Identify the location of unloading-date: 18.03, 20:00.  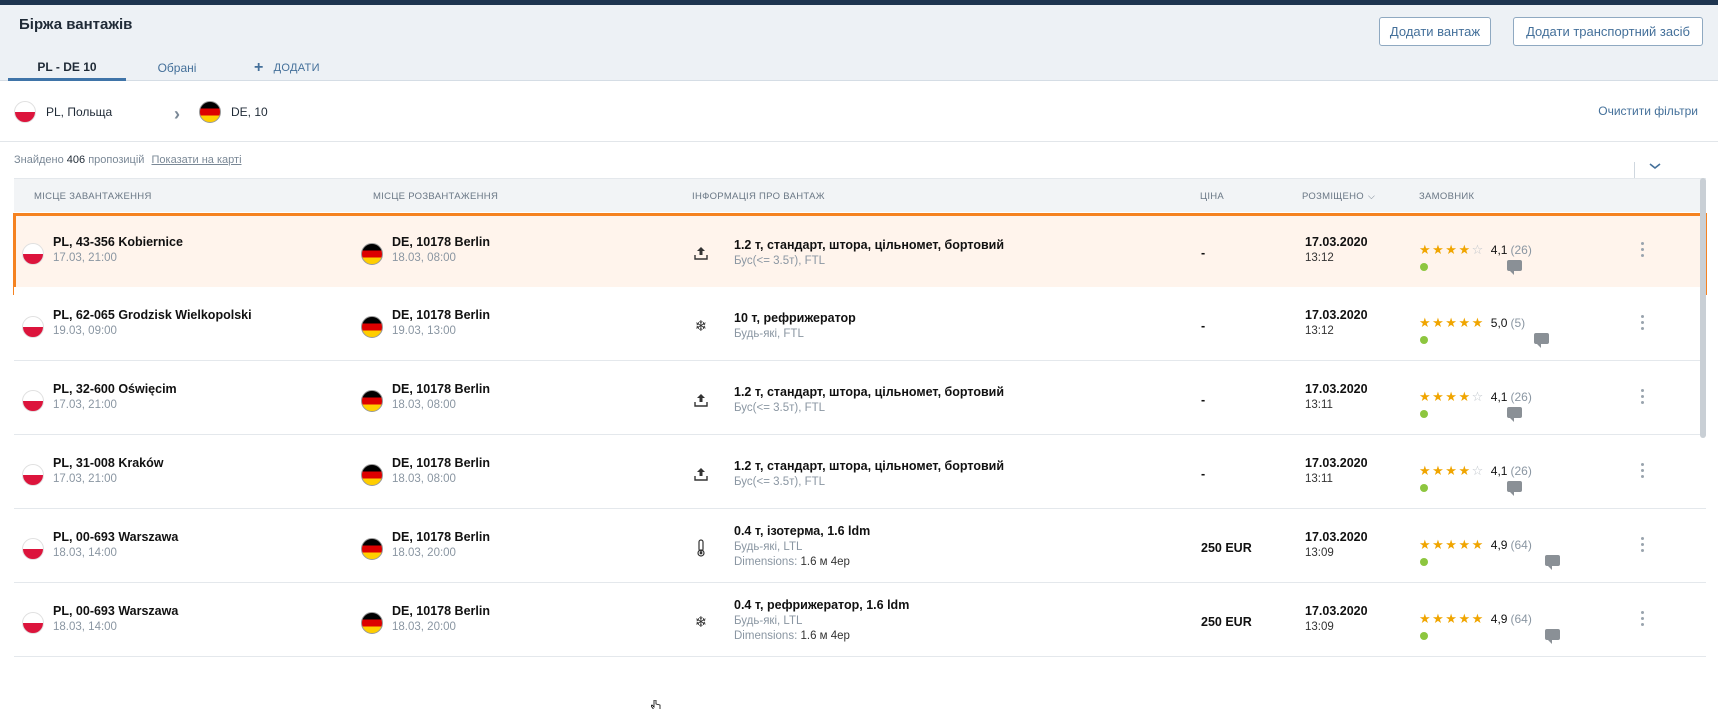
(424, 627).